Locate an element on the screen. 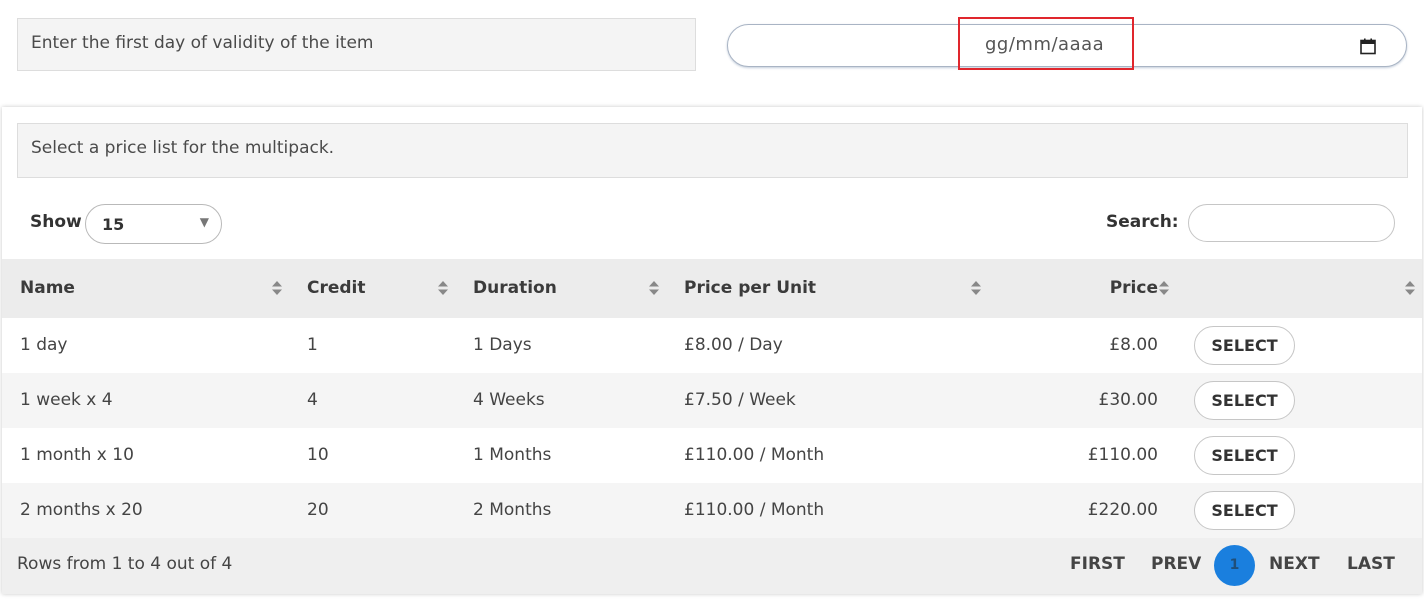 This screenshot has width=1424, height=610. cell-duration: 4 Weeks is located at coordinates (509, 400).